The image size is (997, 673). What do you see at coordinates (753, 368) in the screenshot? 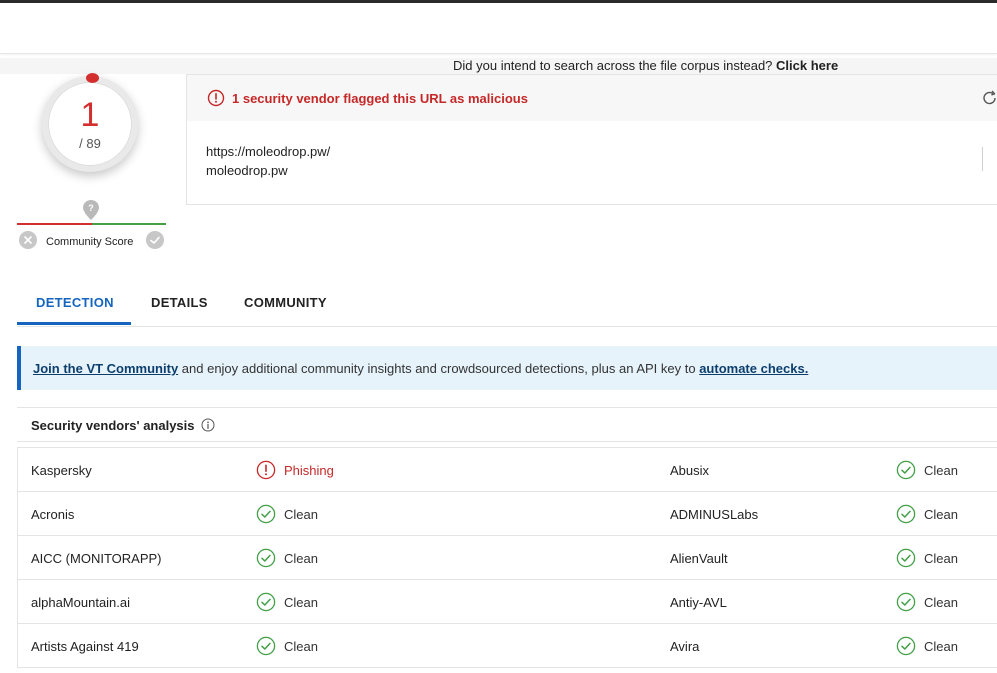
I see `automate-checks-link: automate checks.` at bounding box center [753, 368].